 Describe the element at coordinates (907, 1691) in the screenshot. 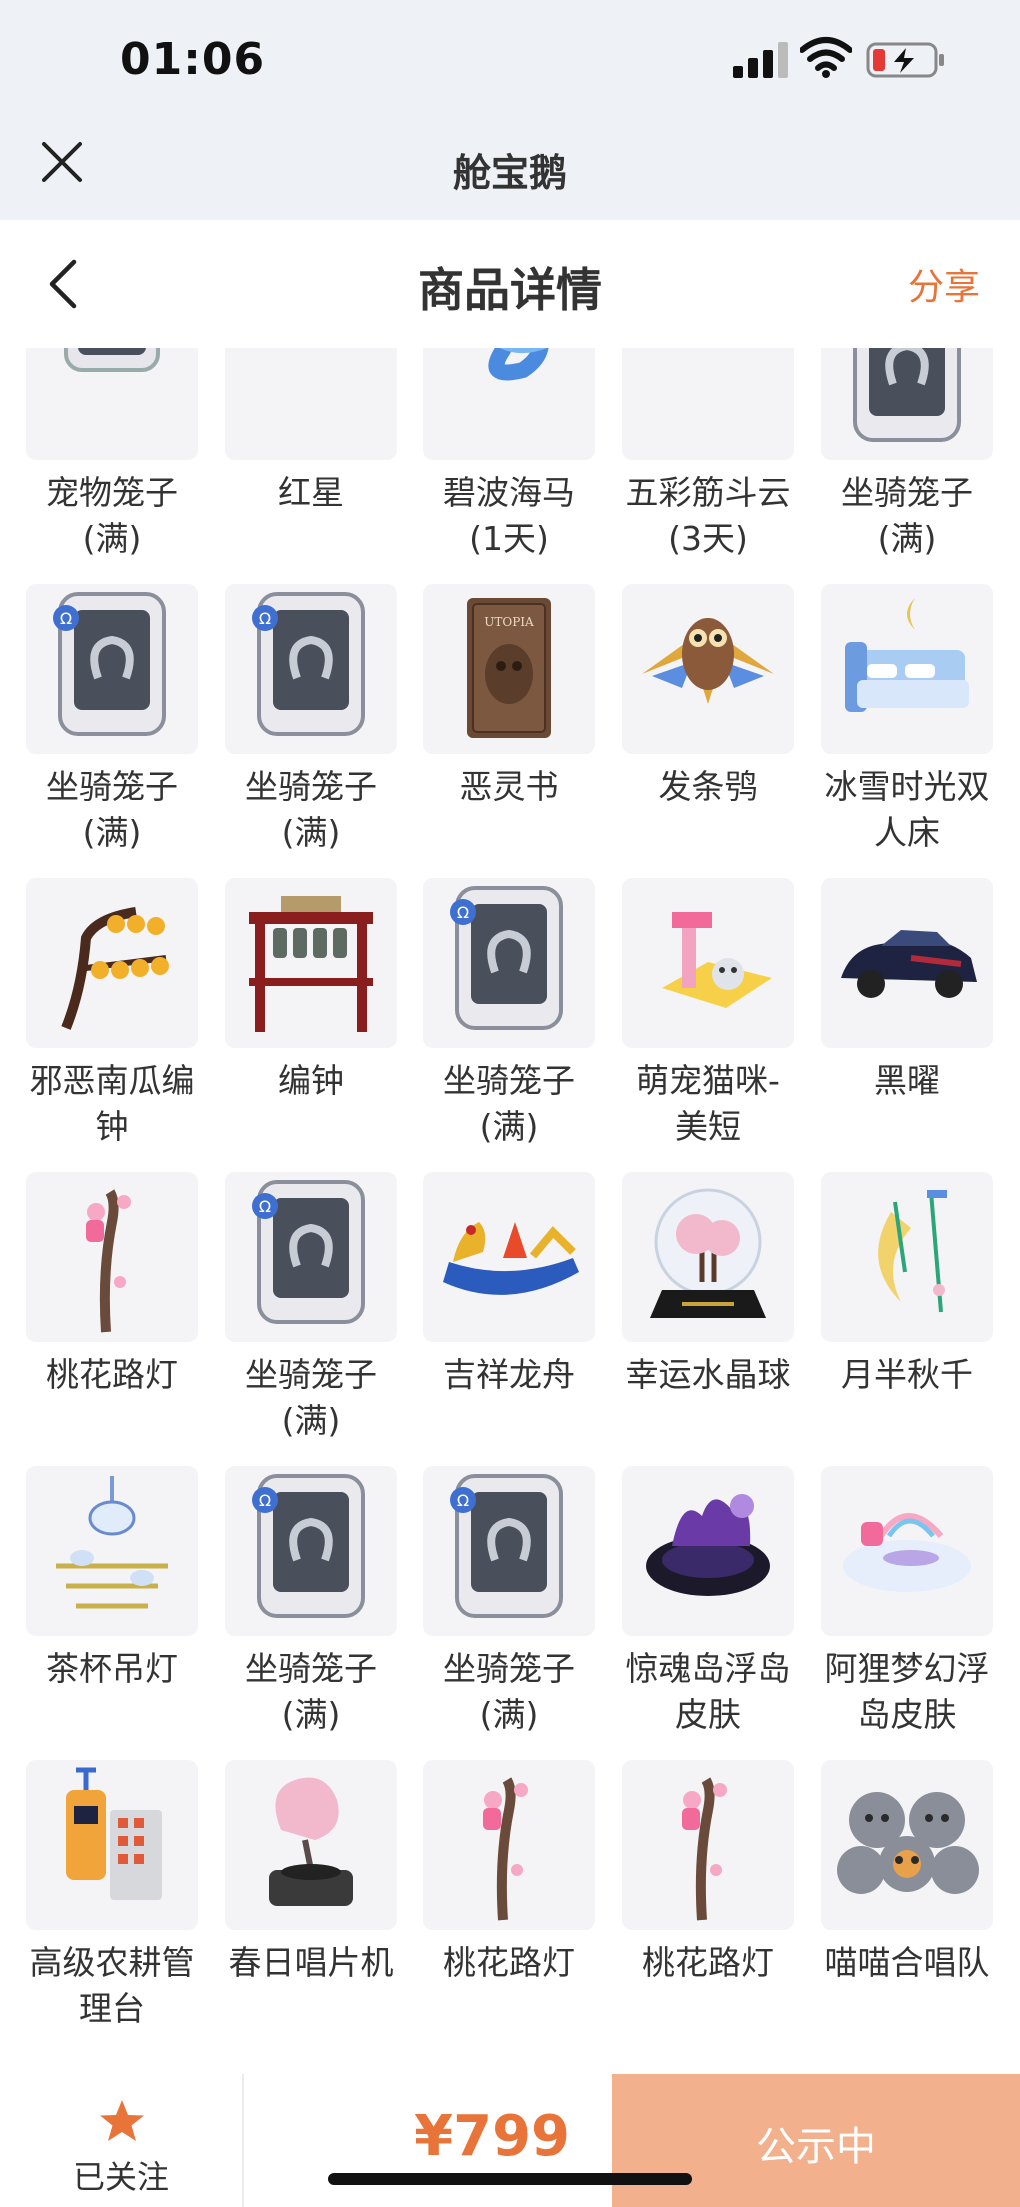

I see `item-name: 阿狸梦幻浮 岛皮肤` at that location.